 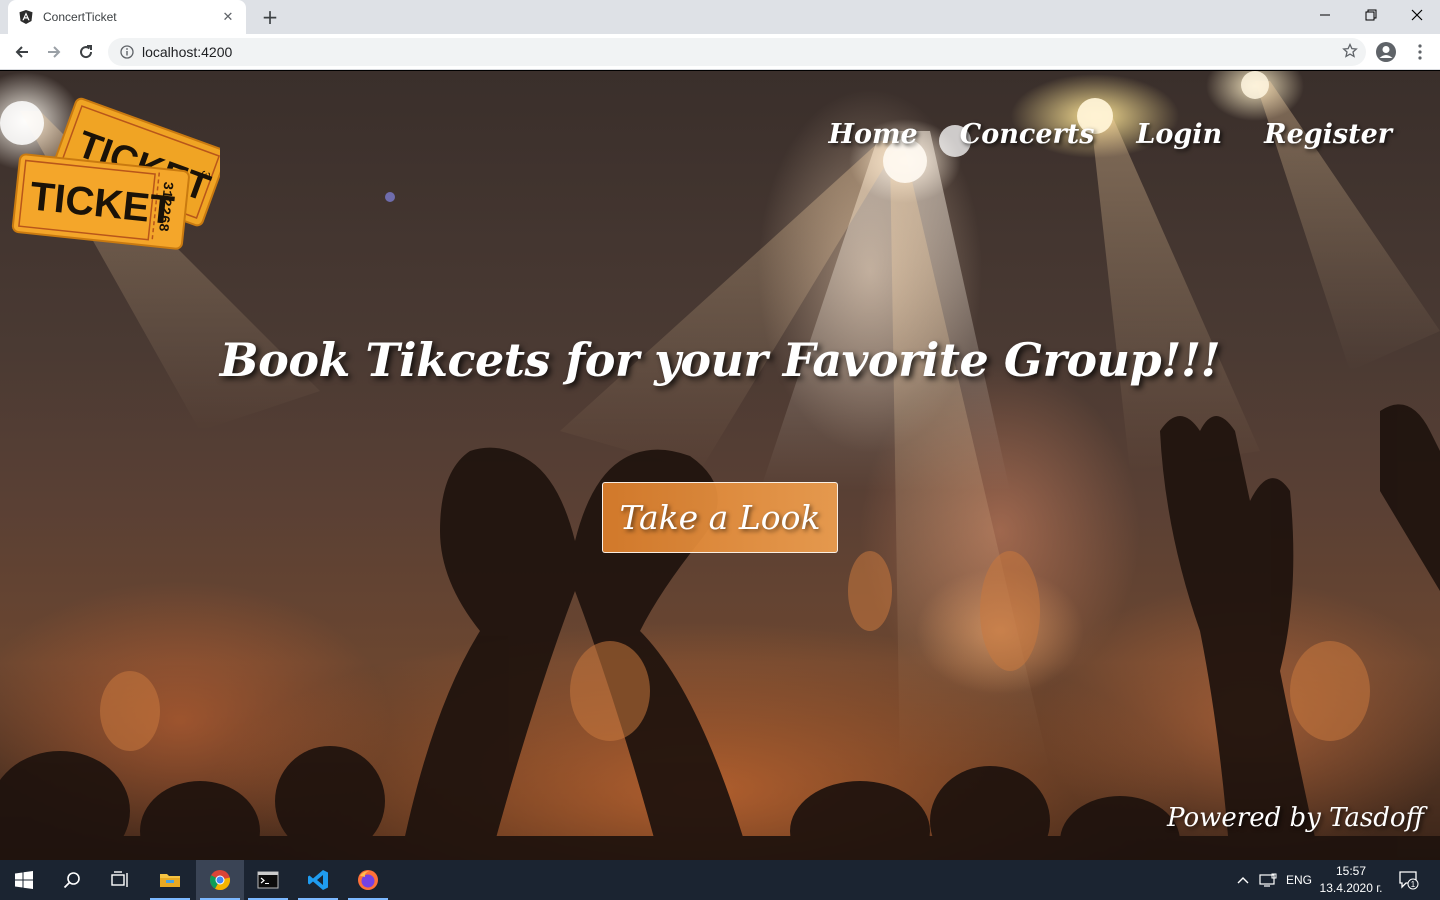 I want to click on url-text: localhost:4200, so click(x=187, y=52).